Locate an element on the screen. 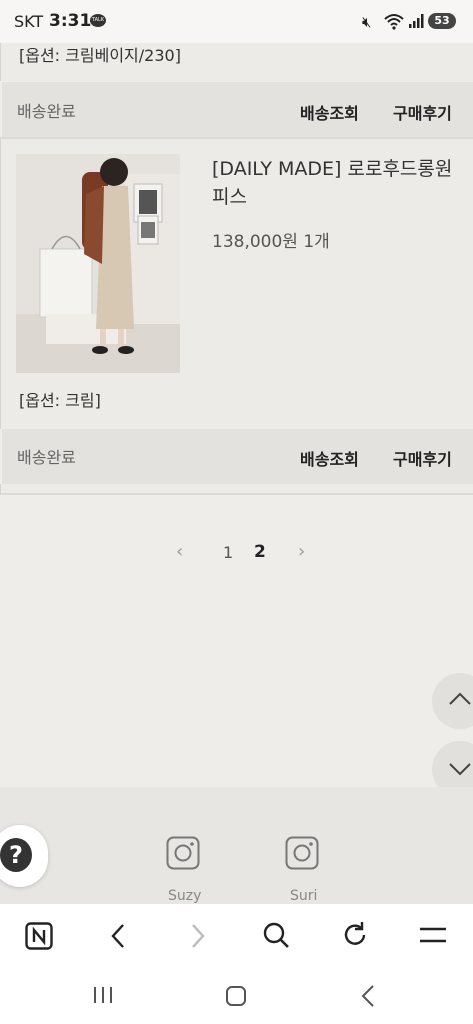 Image resolution: width=473 pixels, height=1024 pixels. forward-icon is located at coordinates (198, 936).